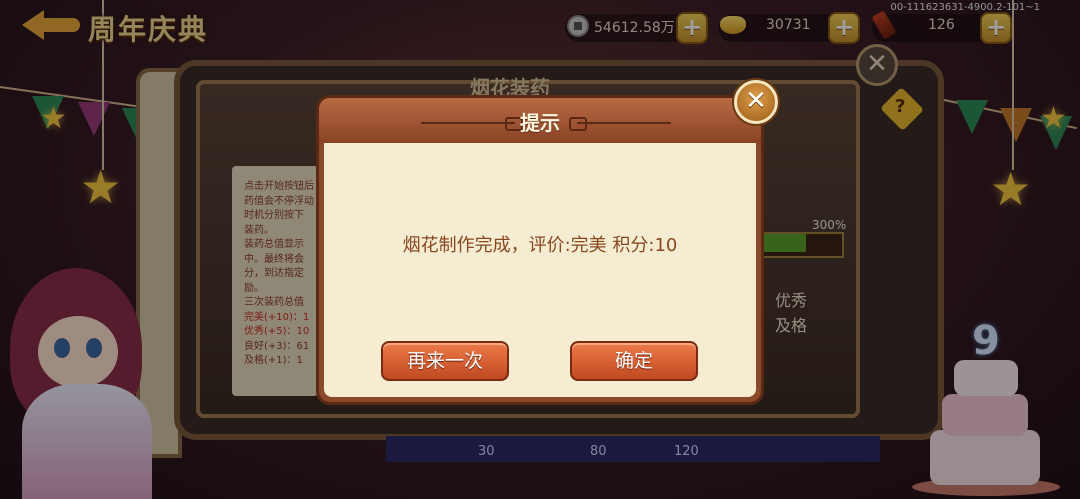 The width and height of the screenshot is (1080, 499). I want to click on close-icon: ✕, so click(756, 101).